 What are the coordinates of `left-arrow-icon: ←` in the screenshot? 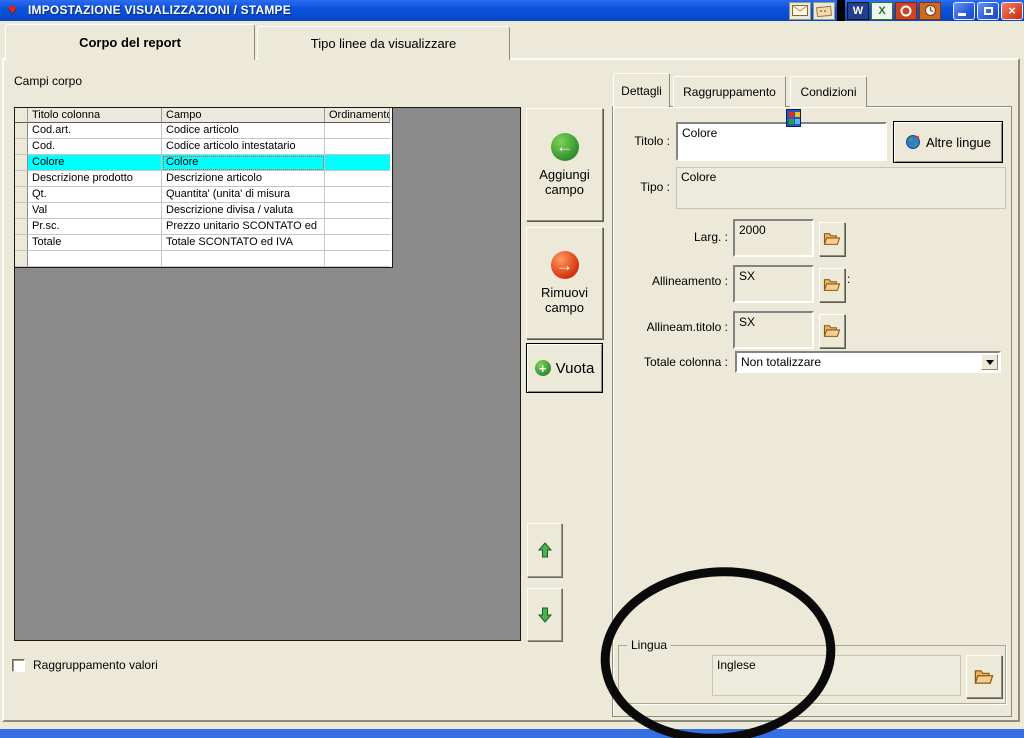 It's located at (564, 146).